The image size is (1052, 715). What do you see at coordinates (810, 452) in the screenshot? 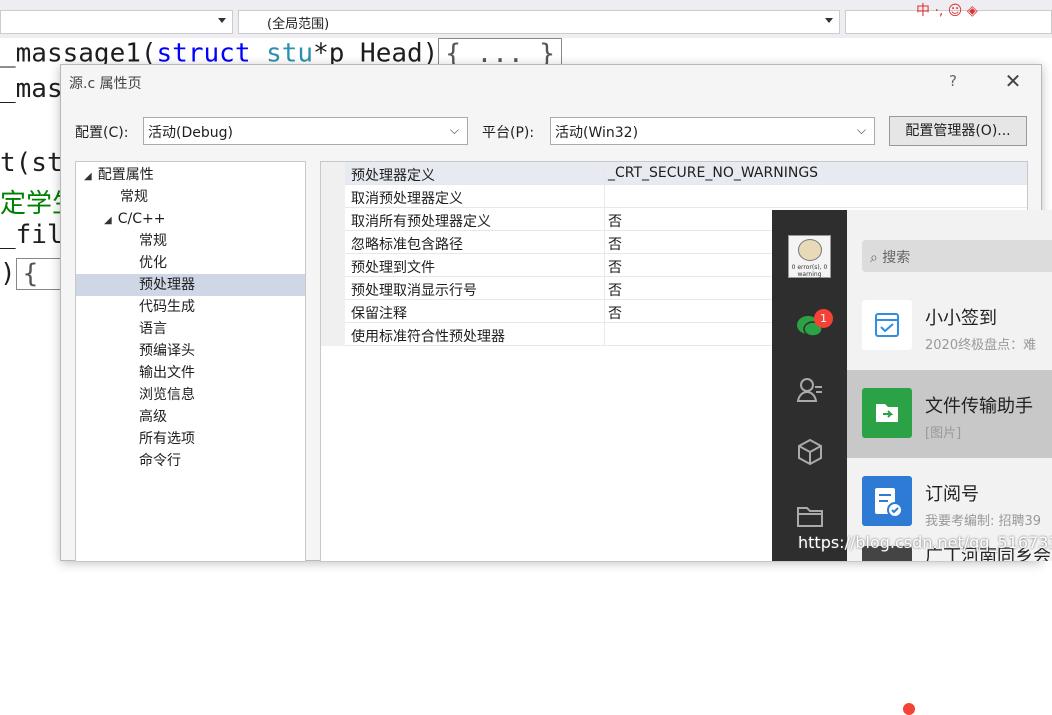
I see `favorites-cube-icon` at bounding box center [810, 452].